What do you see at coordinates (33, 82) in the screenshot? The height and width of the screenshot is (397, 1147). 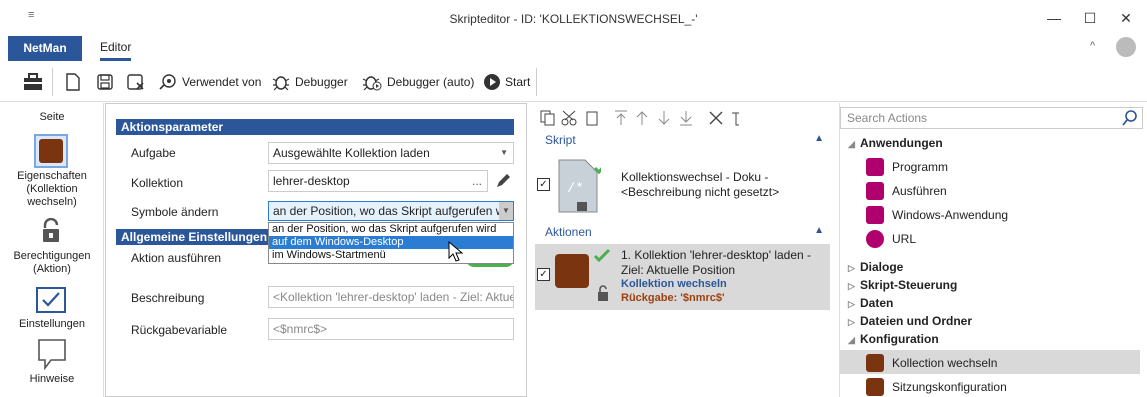 I see `netman-briefcase-icon` at bounding box center [33, 82].